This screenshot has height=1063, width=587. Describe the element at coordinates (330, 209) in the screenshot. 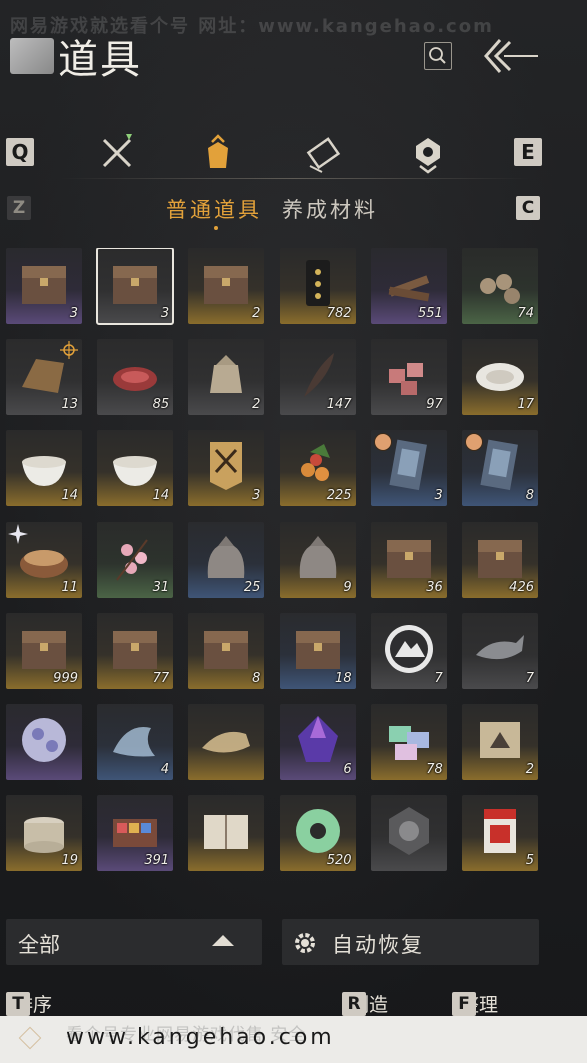

I see `tab-materials: 养成材料` at that location.